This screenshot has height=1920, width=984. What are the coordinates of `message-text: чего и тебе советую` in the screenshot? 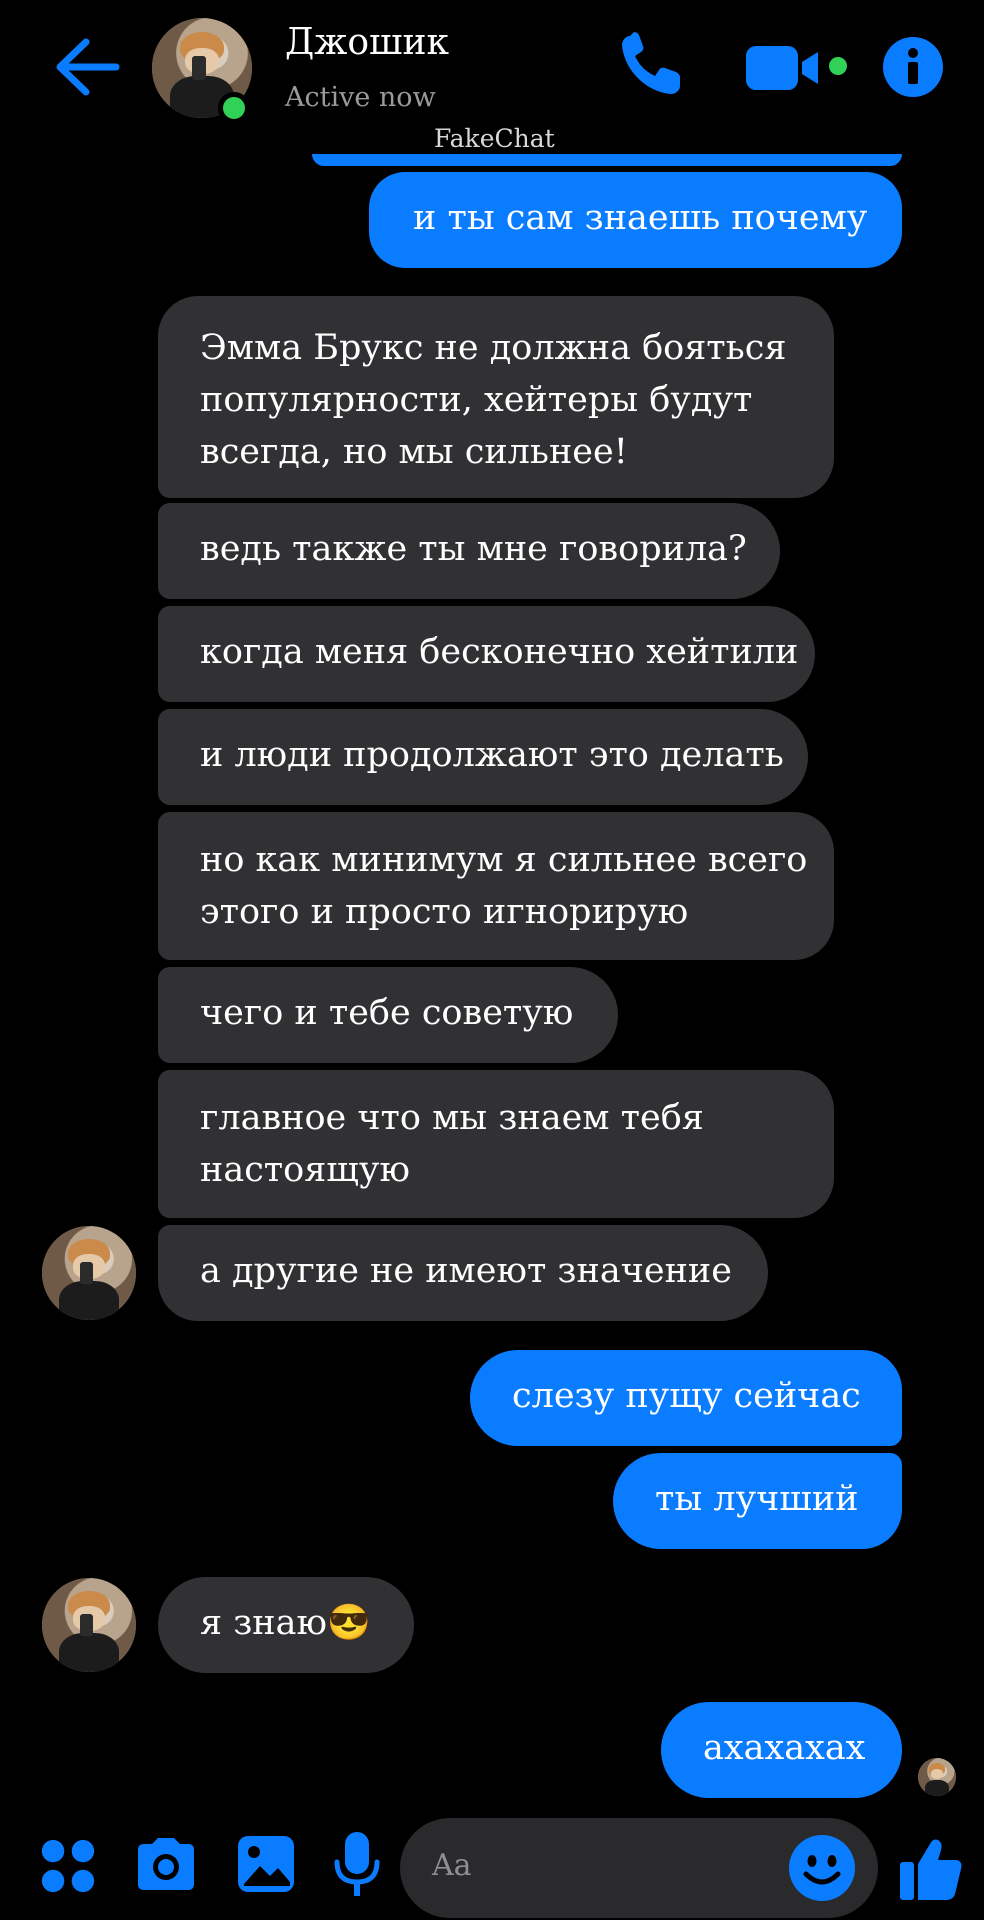 It's located at (387, 1013).